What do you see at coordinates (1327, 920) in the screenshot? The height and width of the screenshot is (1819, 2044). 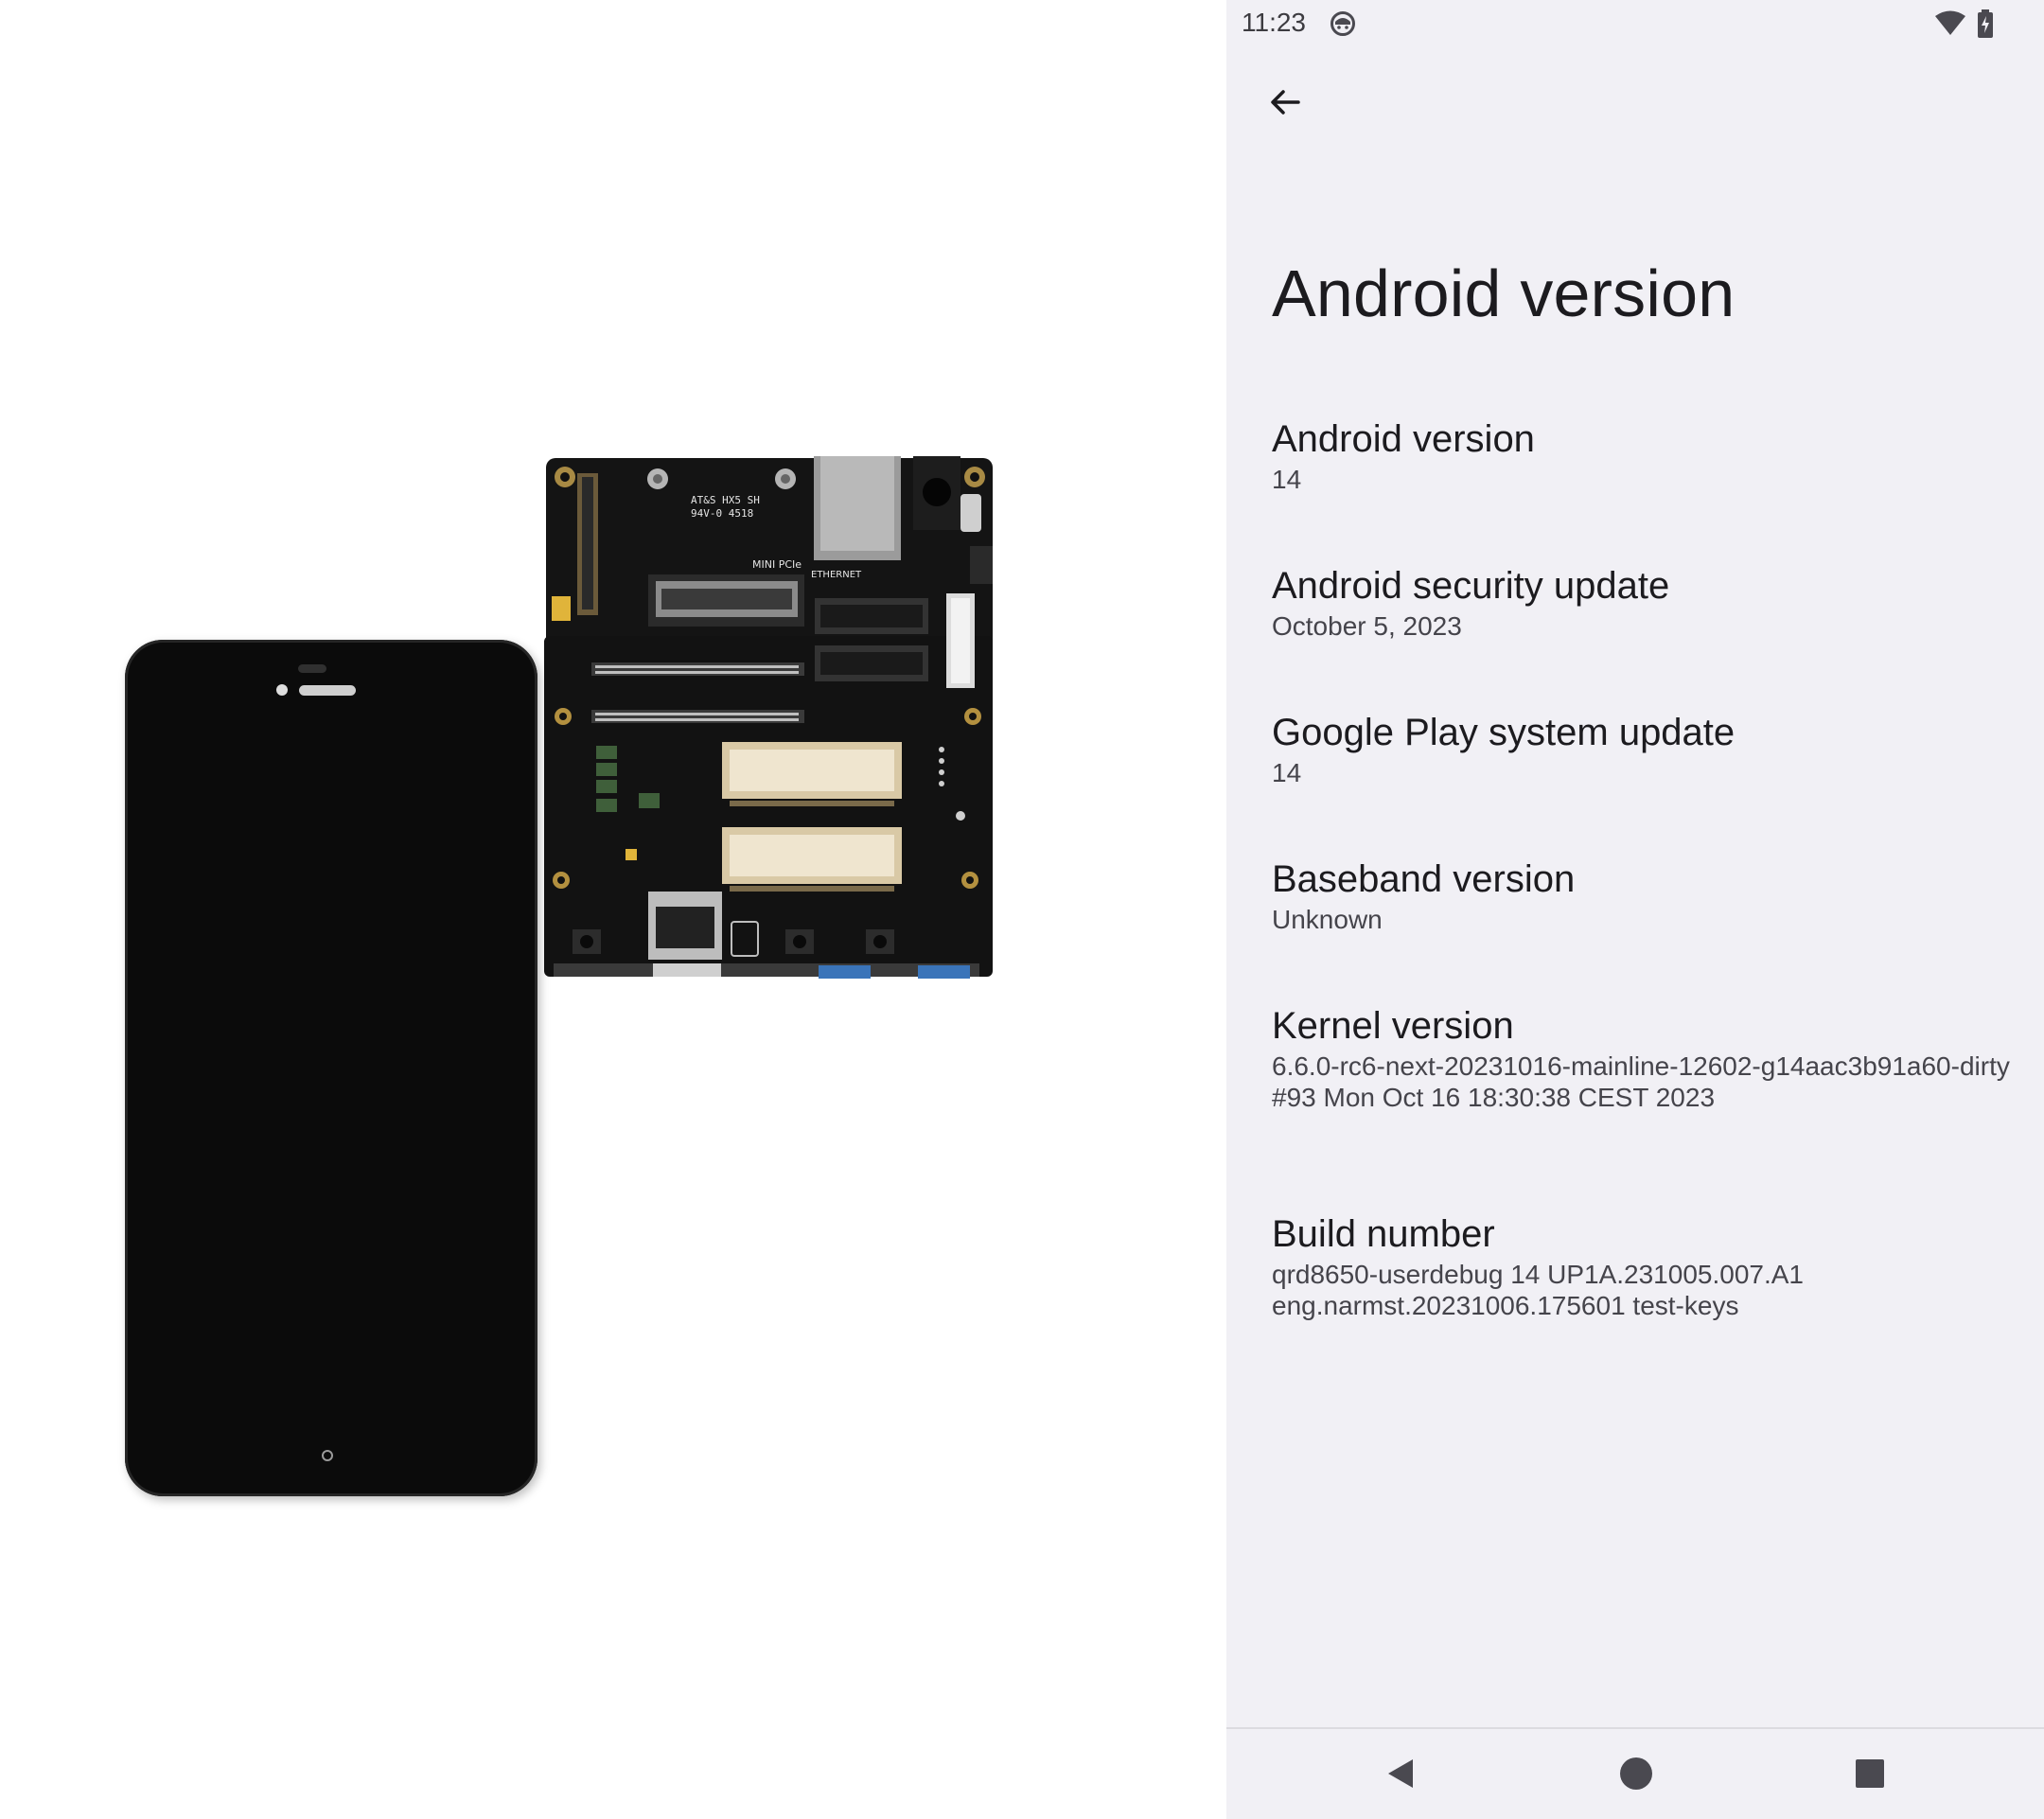 I see `item-value: Unknown` at bounding box center [1327, 920].